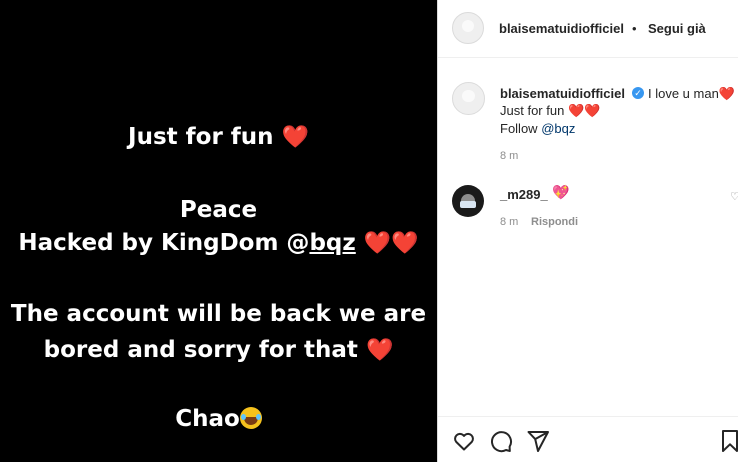 Image resolution: width=738 pixels, height=462 pixels. What do you see at coordinates (562, 93) in the screenshot?
I see `caption-username: blaisematuidiofficiel` at bounding box center [562, 93].